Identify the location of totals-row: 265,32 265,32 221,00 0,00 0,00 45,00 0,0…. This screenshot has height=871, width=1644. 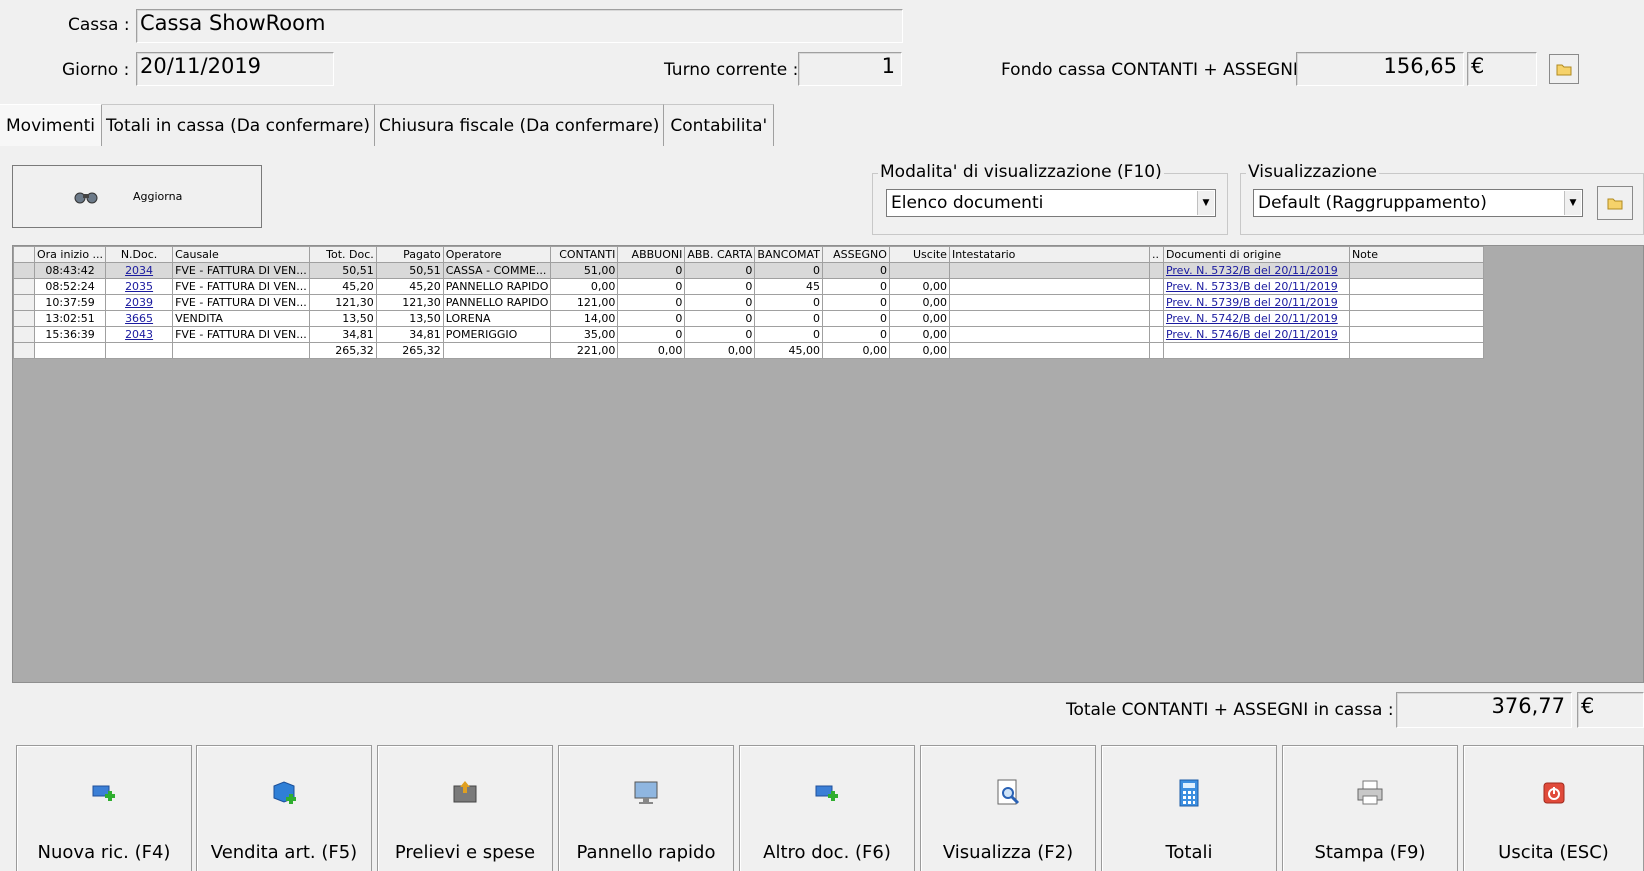
(748, 350).